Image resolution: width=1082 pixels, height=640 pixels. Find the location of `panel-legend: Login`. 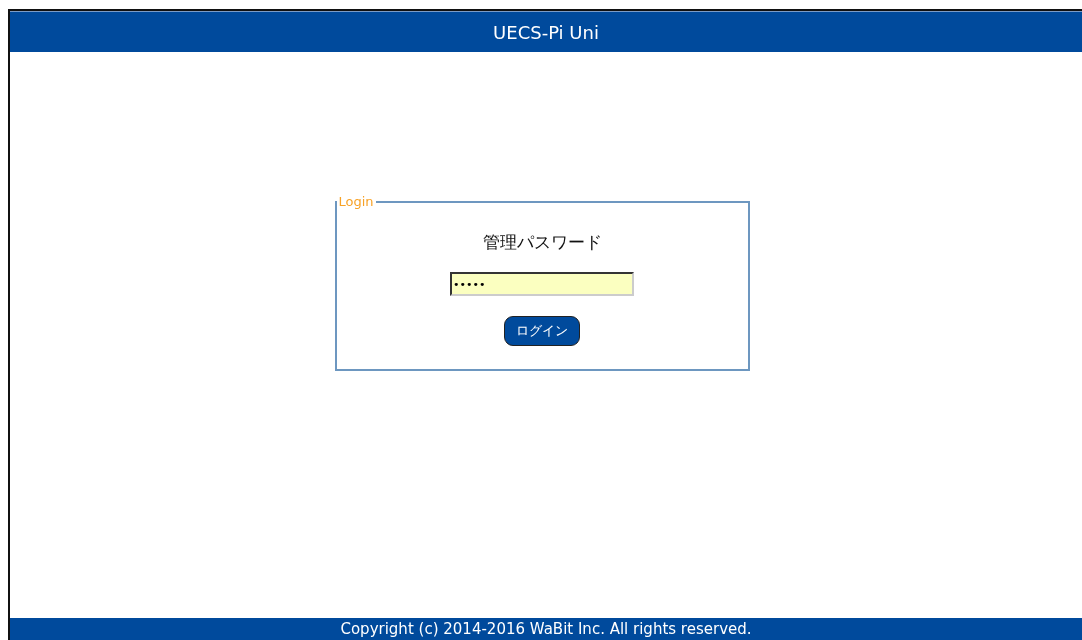

panel-legend: Login is located at coordinates (356, 201).